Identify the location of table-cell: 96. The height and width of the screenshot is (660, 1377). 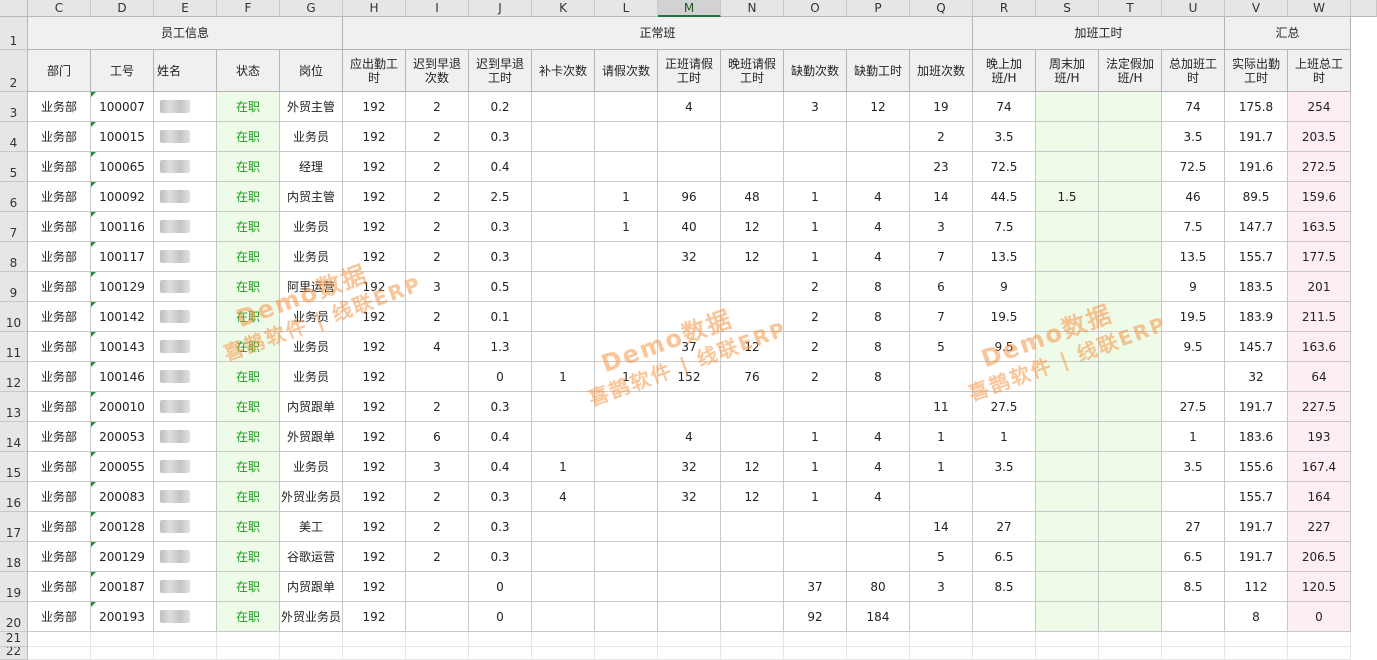
(689, 197).